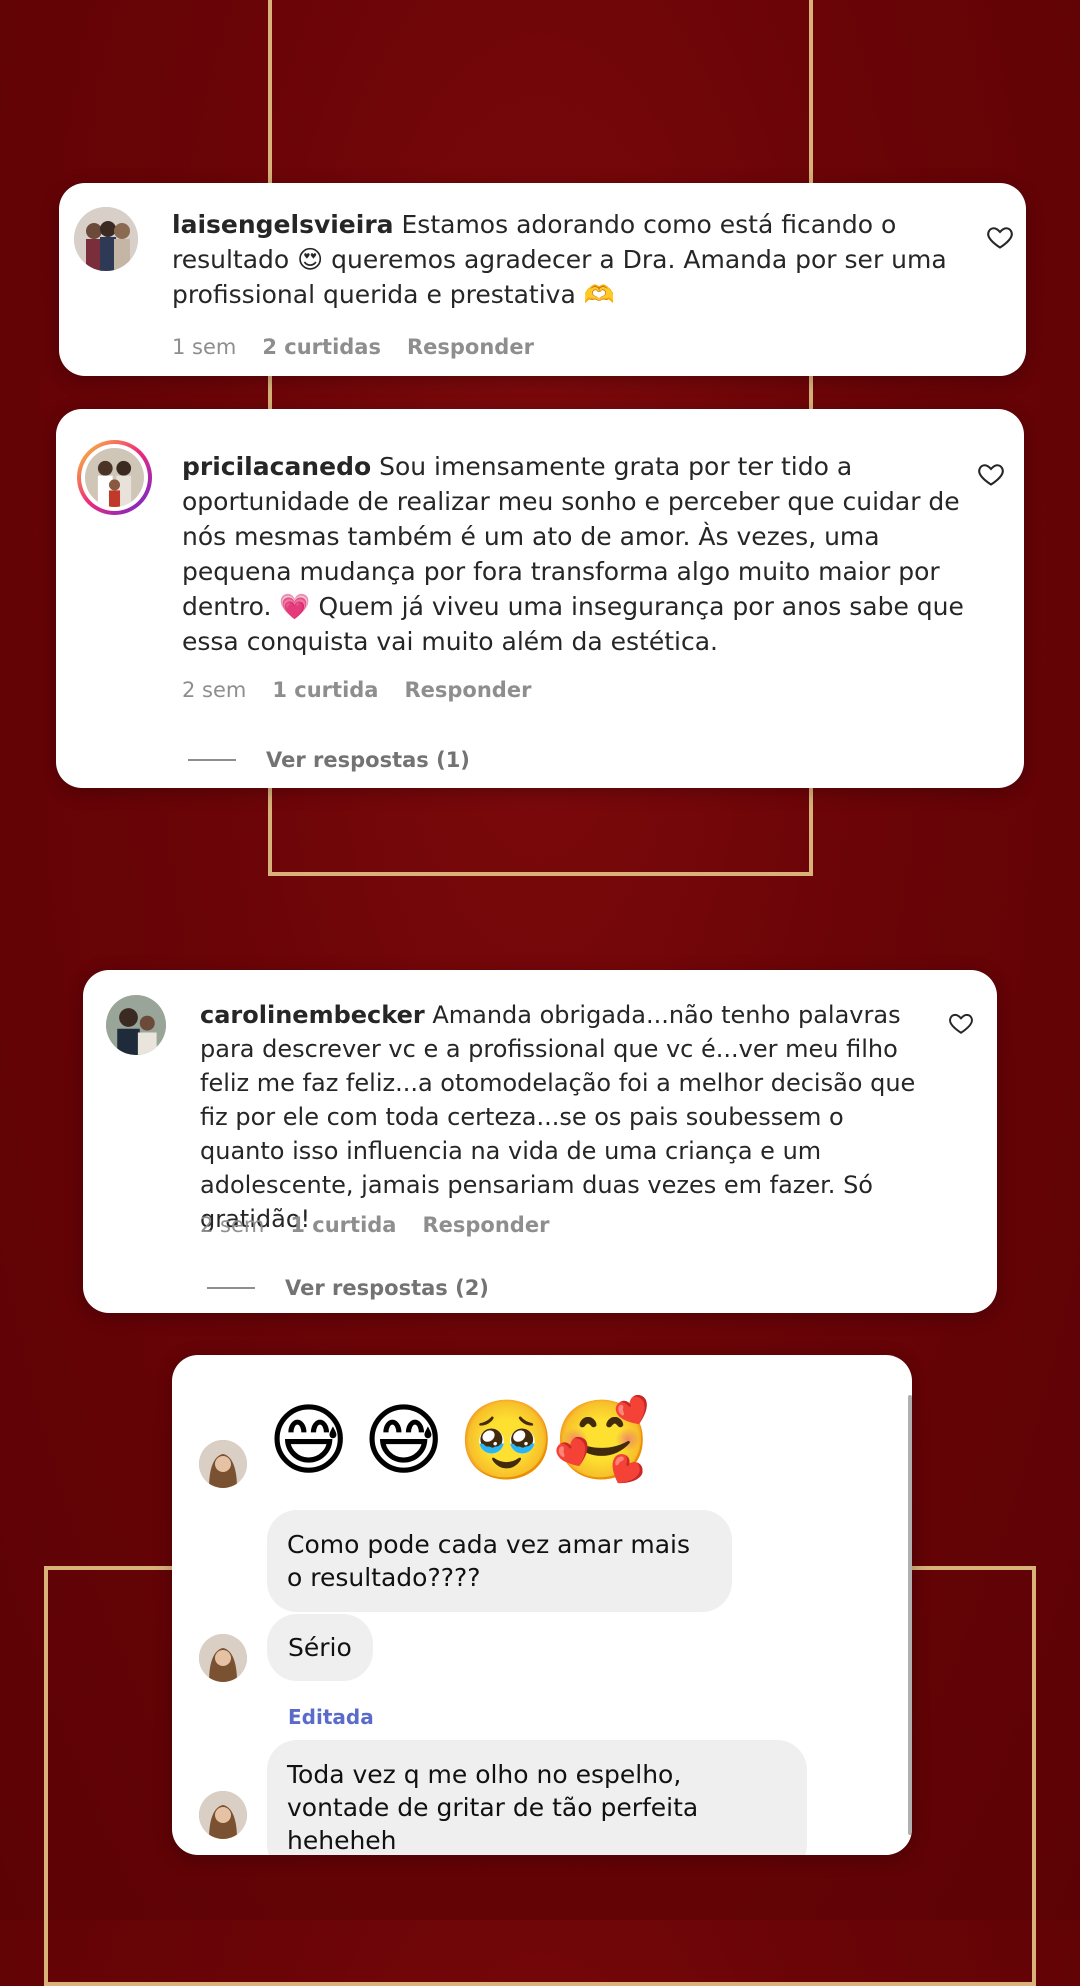 The width and height of the screenshot is (1080, 1986). What do you see at coordinates (276, 466) in the screenshot?
I see `comment-username: pricilacanedo` at bounding box center [276, 466].